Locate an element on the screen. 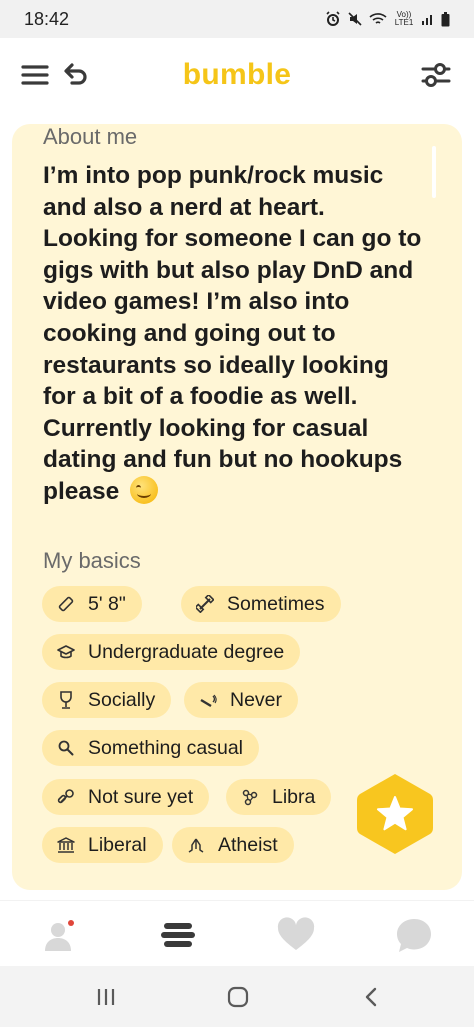 This screenshot has height=1027, width=474. discover-icon is located at coordinates (178, 935).